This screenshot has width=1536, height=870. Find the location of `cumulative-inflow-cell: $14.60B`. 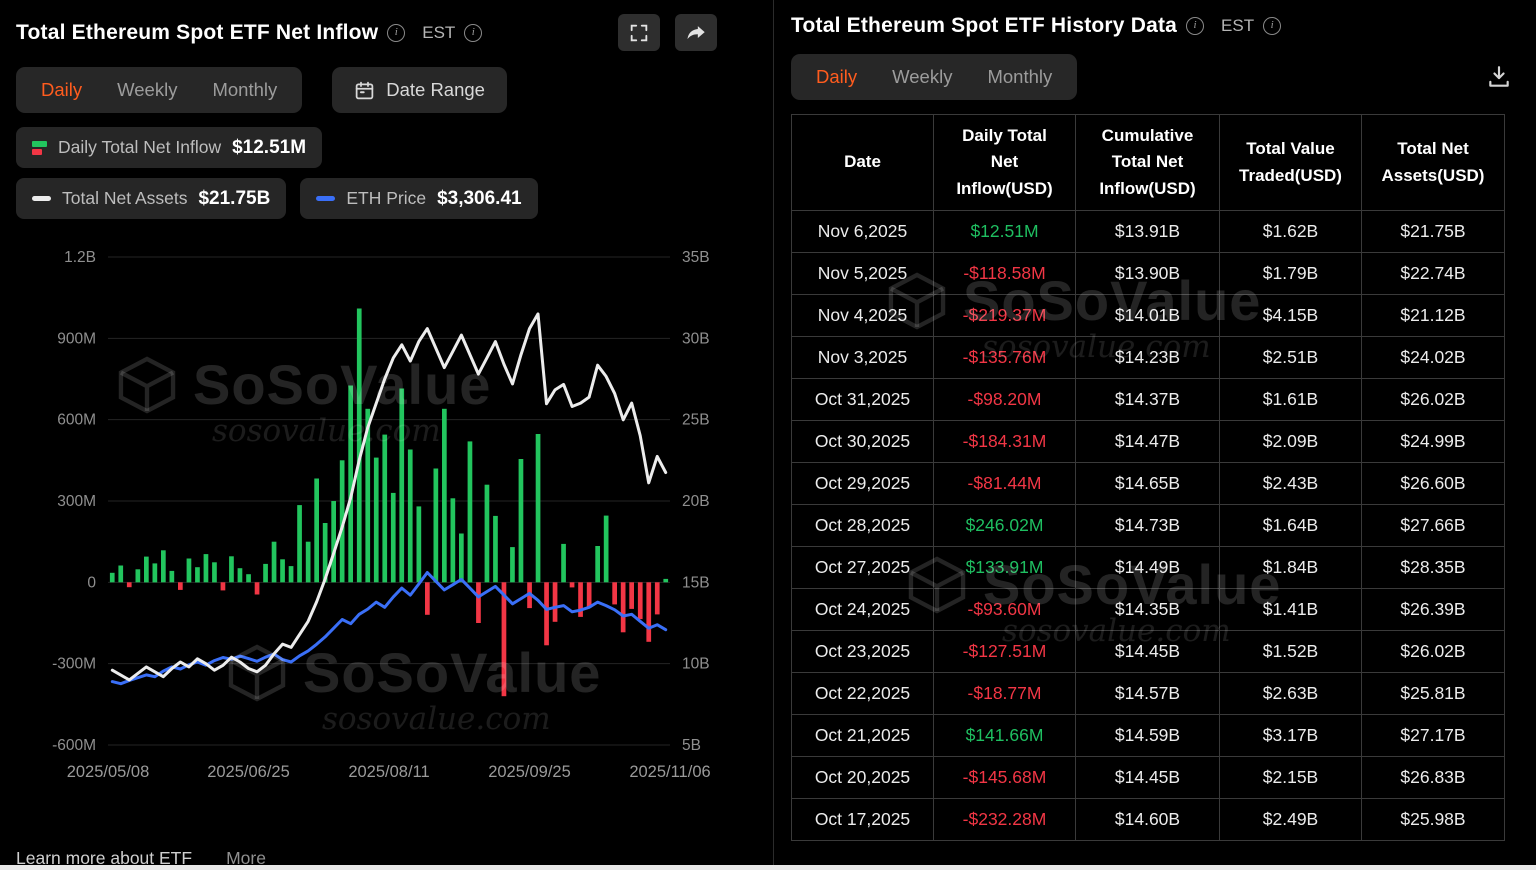

cumulative-inflow-cell: $14.60B is located at coordinates (1147, 820).